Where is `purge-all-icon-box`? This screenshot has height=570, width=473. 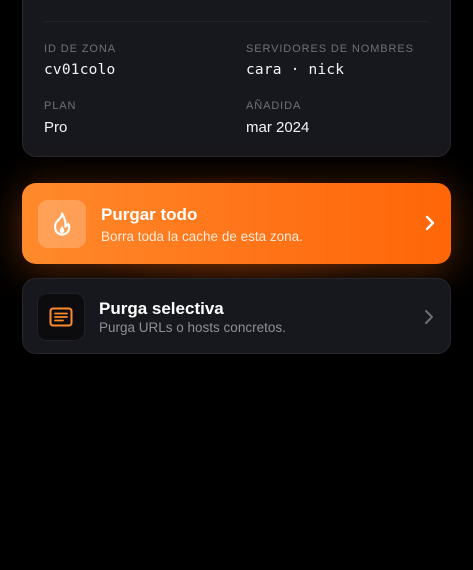 purge-all-icon-box is located at coordinates (62, 224).